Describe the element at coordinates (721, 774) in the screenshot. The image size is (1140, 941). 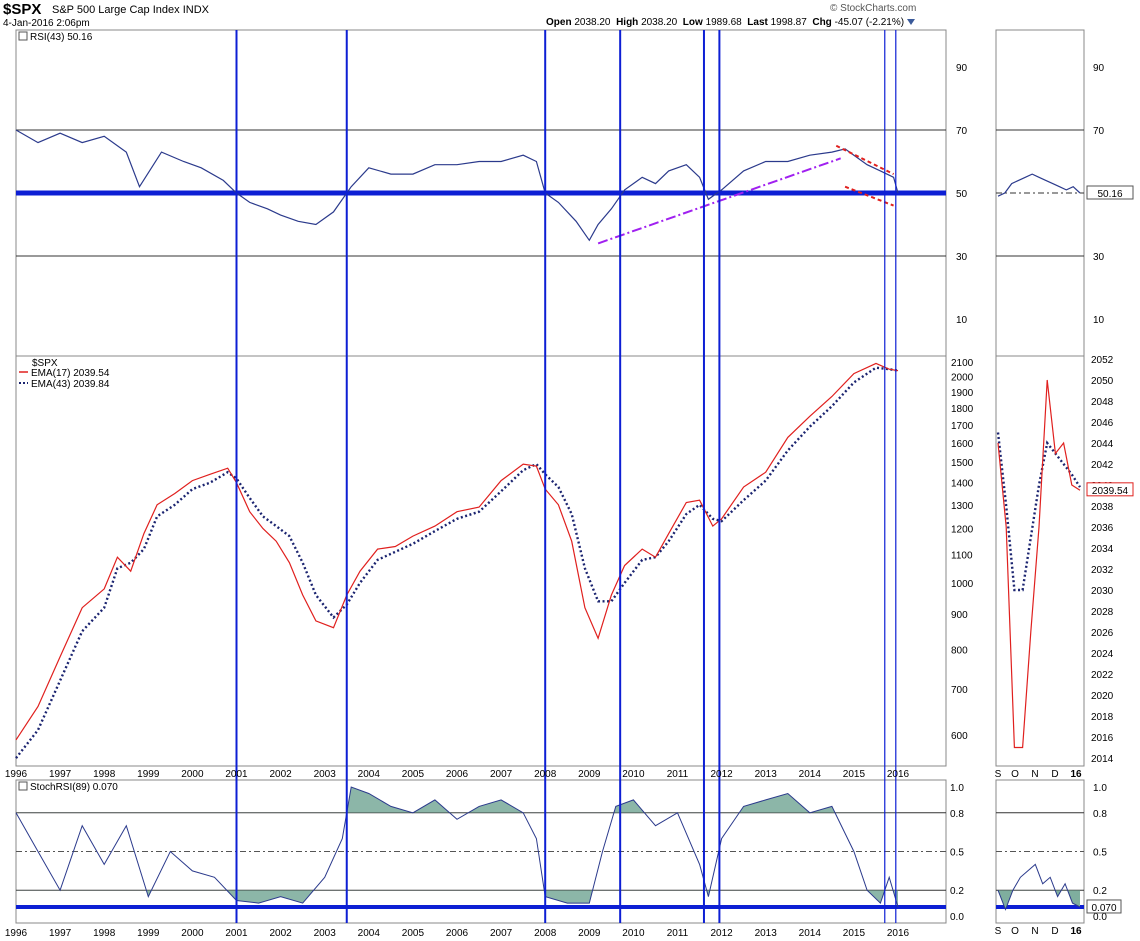
I see `xtick-top-2012: 2012` at that location.